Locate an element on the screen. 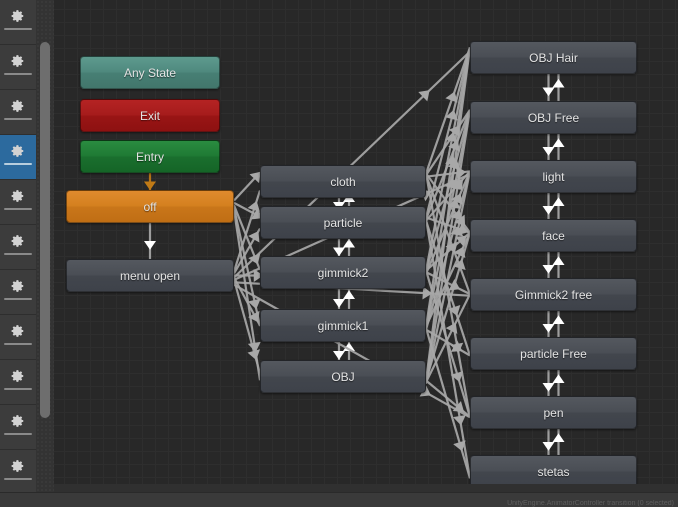  state-node-off: off is located at coordinates (150, 206).